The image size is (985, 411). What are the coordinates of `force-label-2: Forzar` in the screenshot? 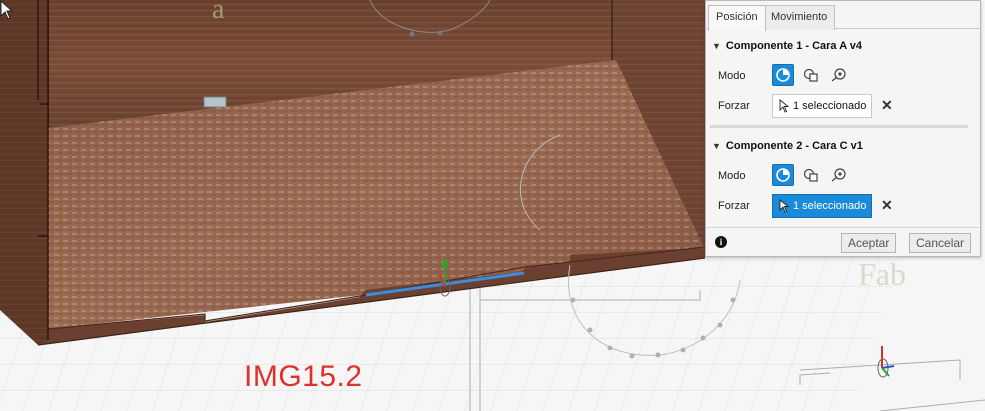 It's located at (734, 206).